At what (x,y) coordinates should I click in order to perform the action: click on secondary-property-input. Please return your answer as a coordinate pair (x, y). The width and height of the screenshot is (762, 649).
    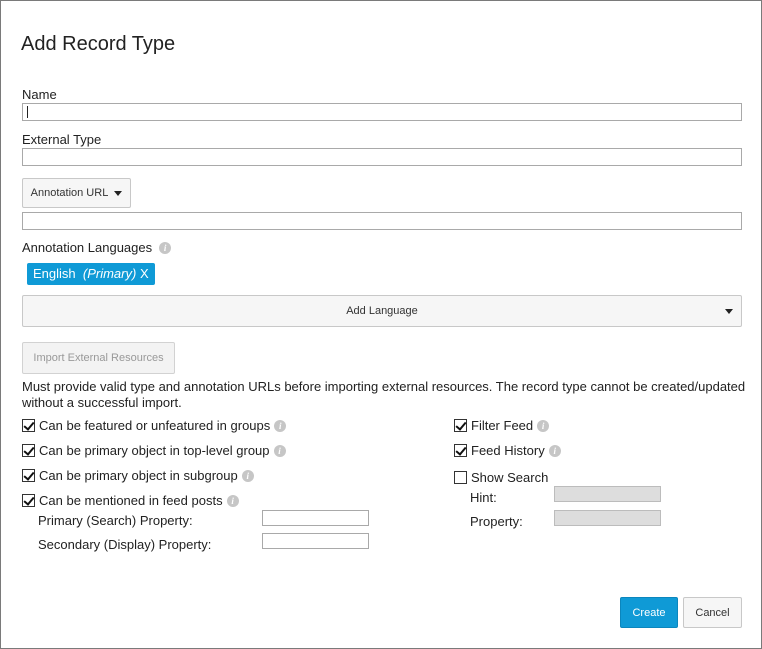
    Looking at the image, I should click on (315, 541).